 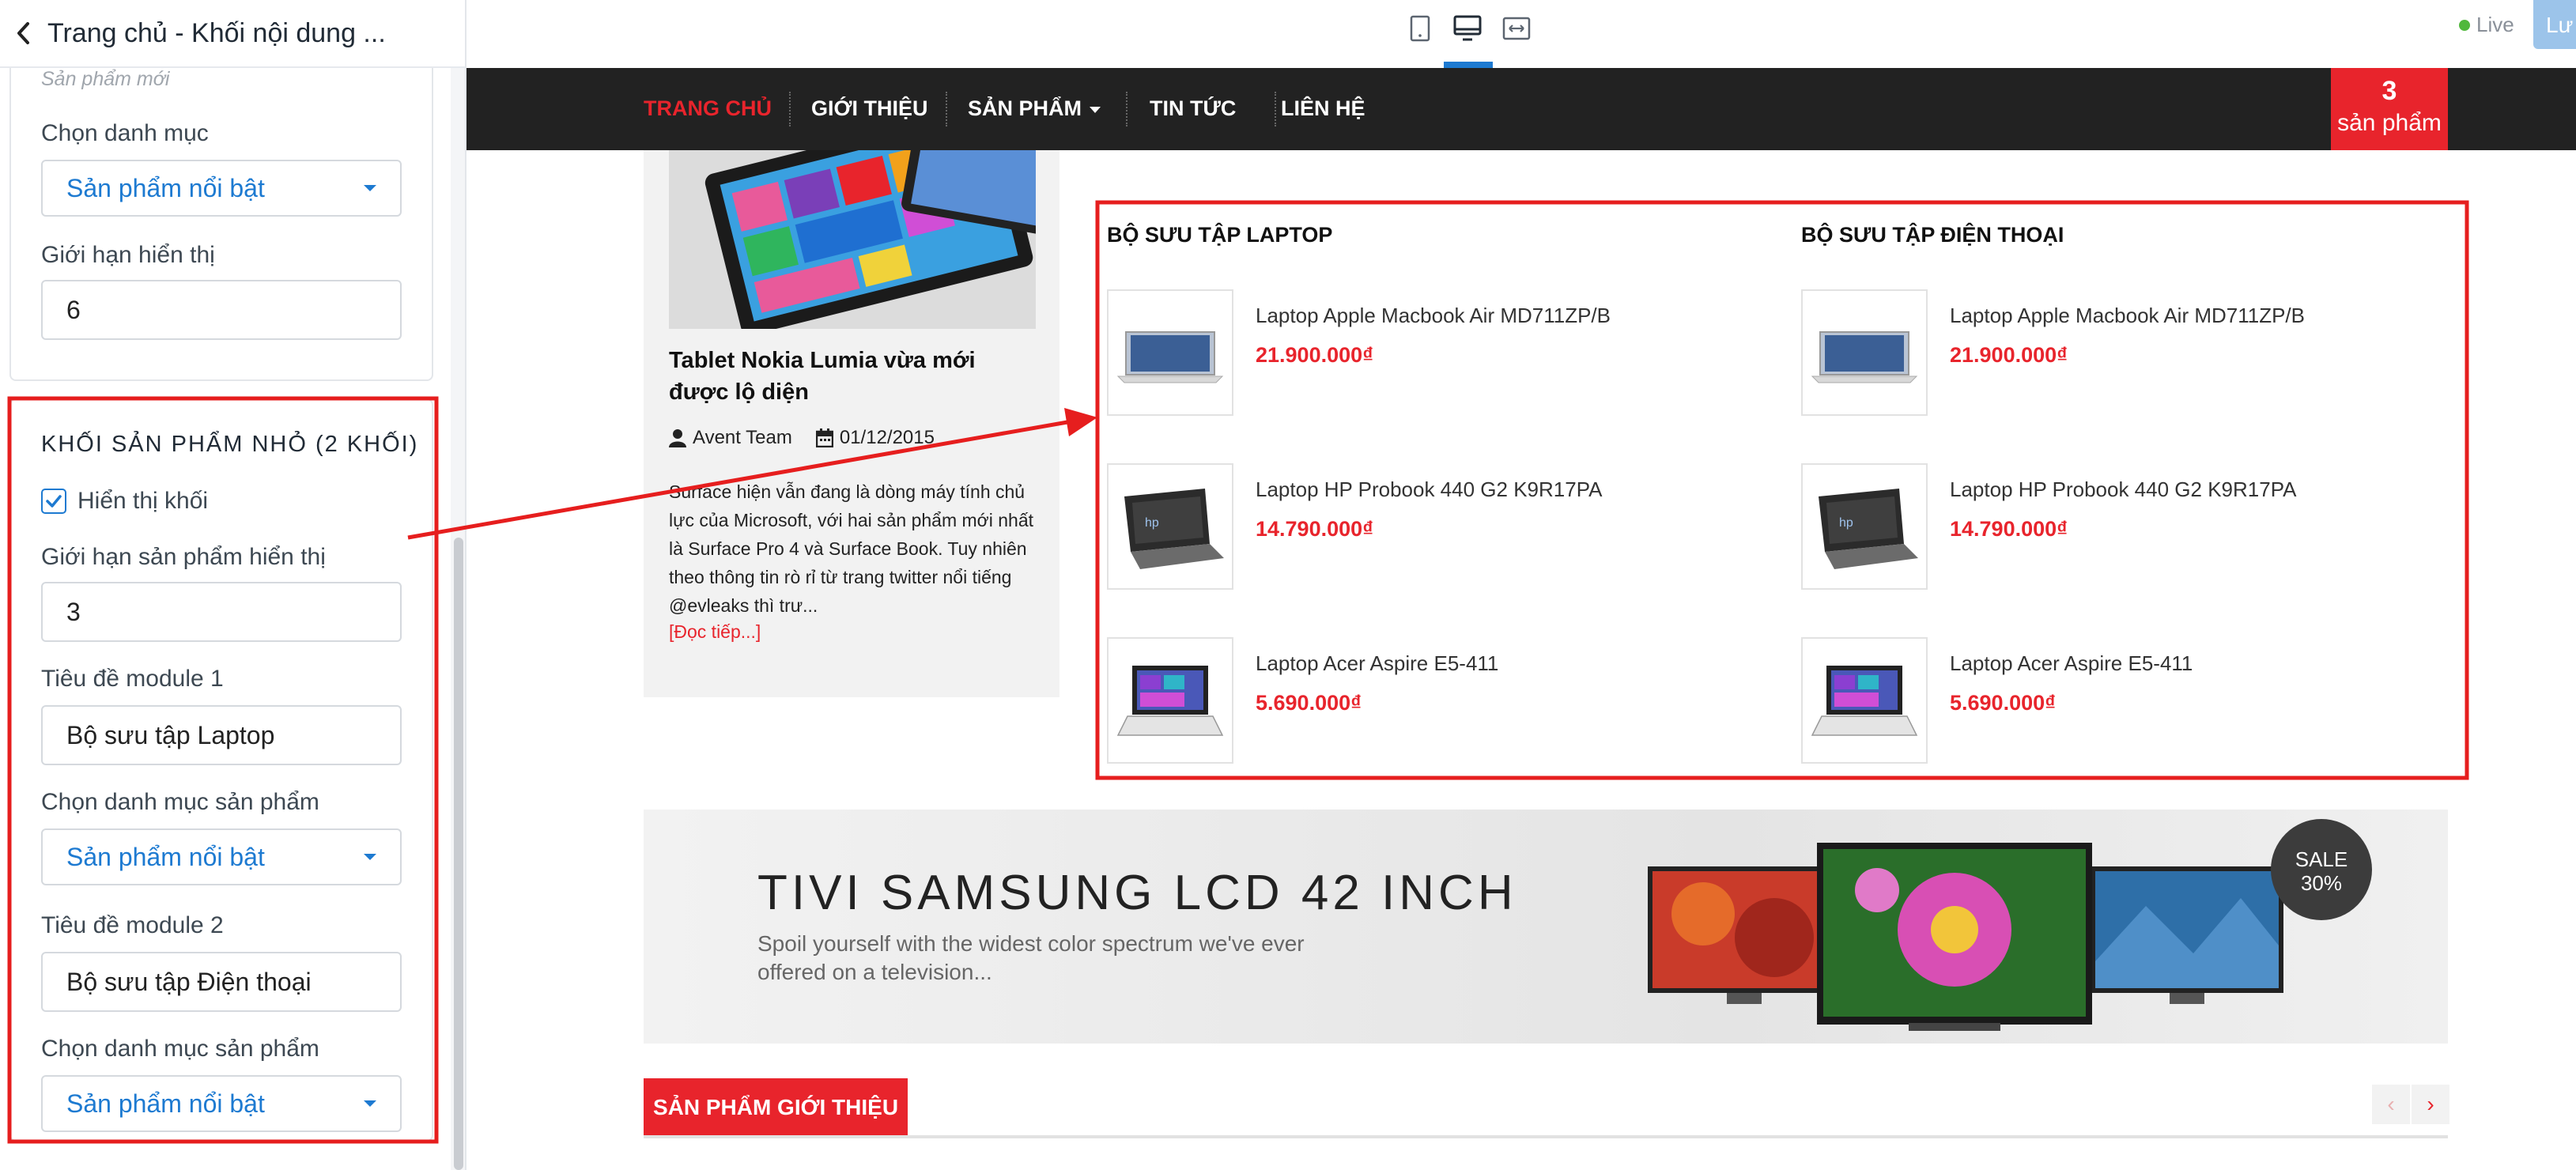 What do you see at coordinates (708, 108) in the screenshot?
I see `nav-home: TRANG CHỦ` at bounding box center [708, 108].